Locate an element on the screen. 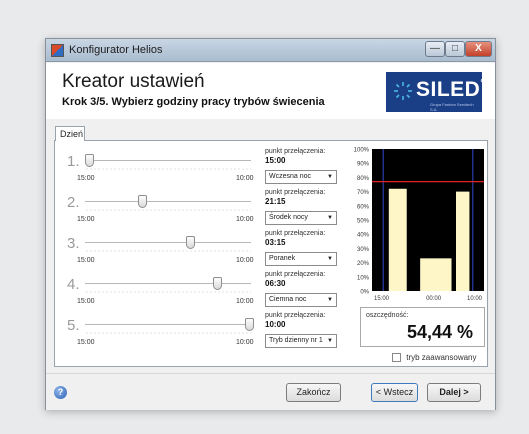 This screenshot has width=529, height=434. mode-select: Tryb dzienny nr 1 ▼ is located at coordinates (301, 341).